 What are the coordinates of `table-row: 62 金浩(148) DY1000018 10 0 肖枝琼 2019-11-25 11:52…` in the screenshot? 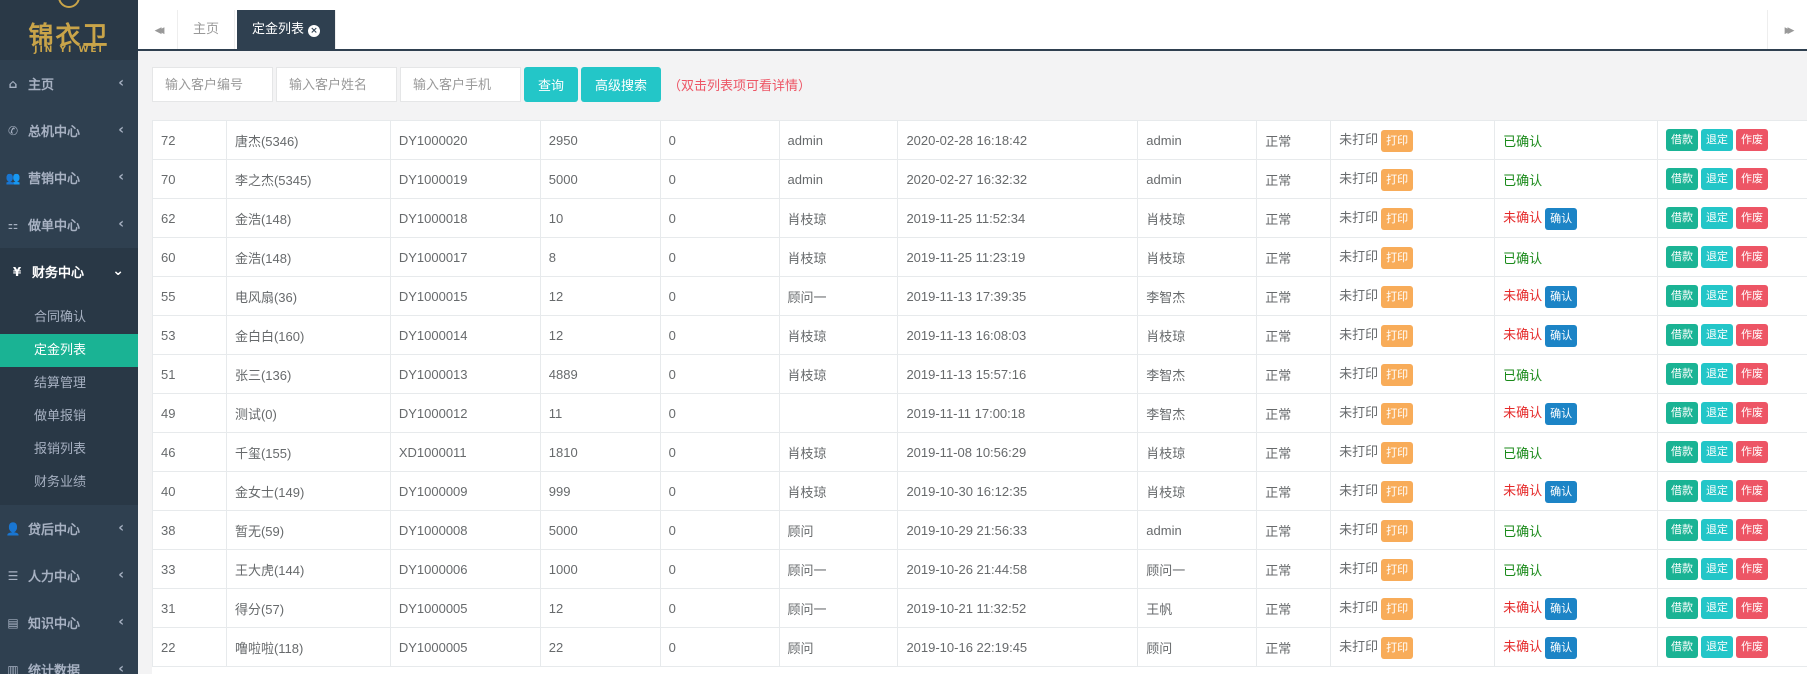 It's located at (979, 218).